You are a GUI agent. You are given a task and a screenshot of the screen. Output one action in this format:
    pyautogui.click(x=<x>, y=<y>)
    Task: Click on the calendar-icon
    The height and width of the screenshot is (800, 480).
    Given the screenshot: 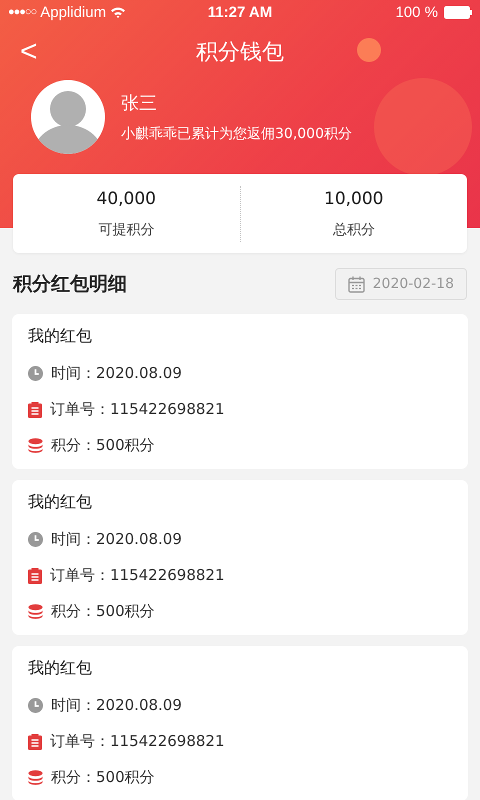 What is the action you would take?
    pyautogui.click(x=356, y=284)
    